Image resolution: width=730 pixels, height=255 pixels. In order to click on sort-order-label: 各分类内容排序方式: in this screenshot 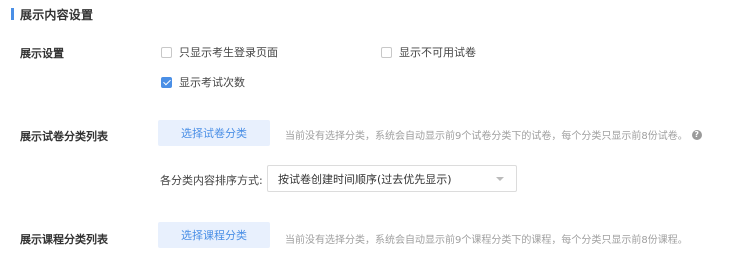, I will do `click(211, 180)`.